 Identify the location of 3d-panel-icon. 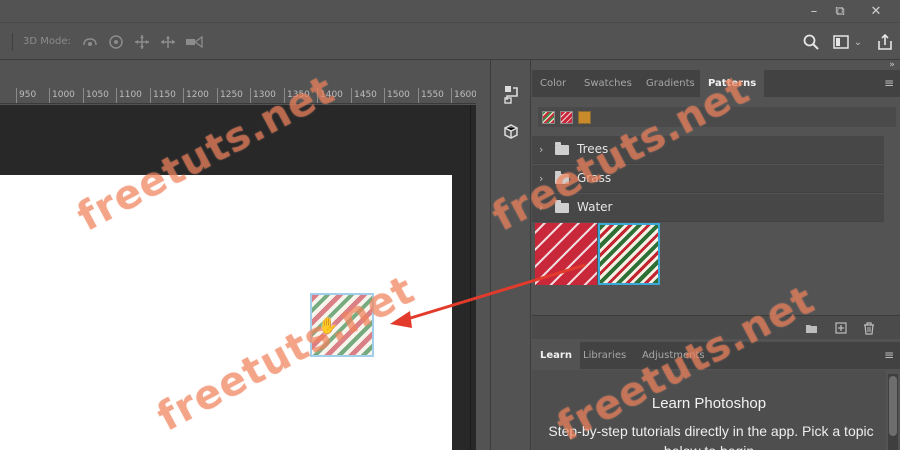
(511, 132).